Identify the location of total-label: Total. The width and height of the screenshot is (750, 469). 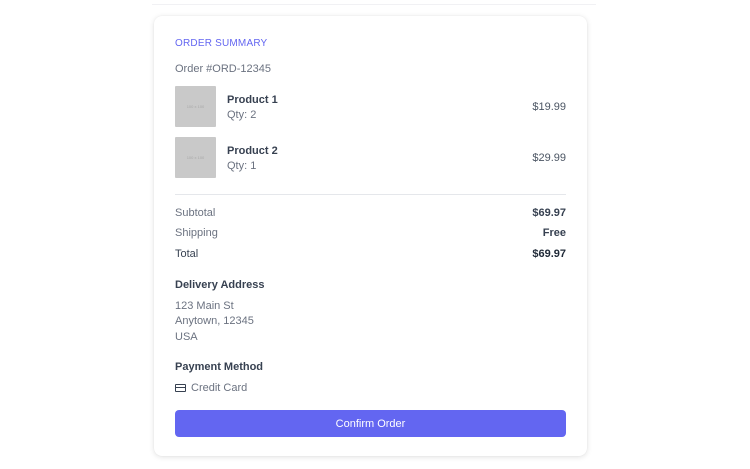
(187, 254).